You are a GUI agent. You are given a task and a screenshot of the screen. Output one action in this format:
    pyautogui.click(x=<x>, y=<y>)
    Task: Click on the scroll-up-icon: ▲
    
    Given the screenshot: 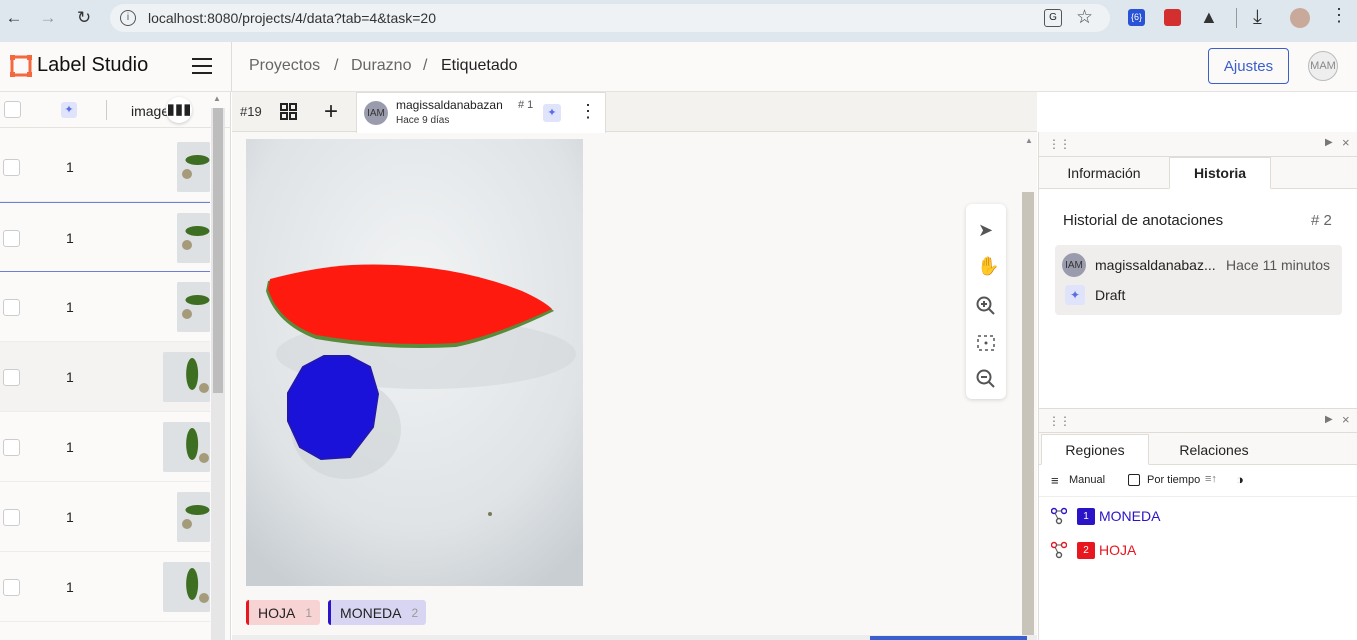 What is the action you would take?
    pyautogui.click(x=217, y=98)
    